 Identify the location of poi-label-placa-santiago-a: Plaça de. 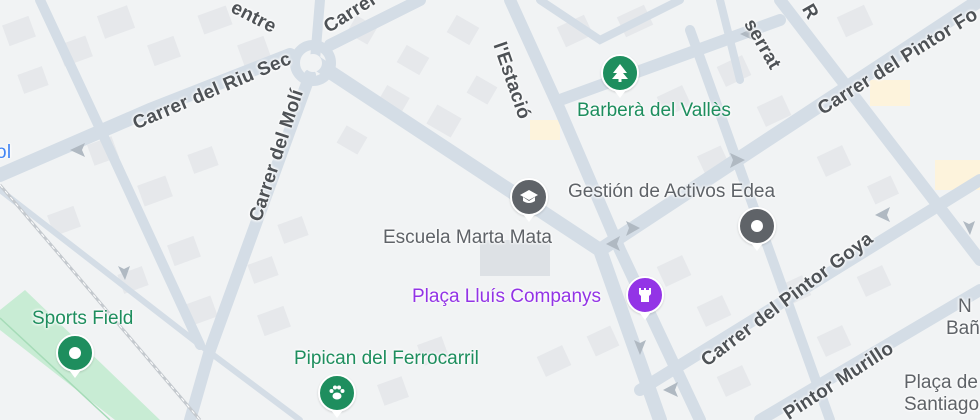
(941, 383).